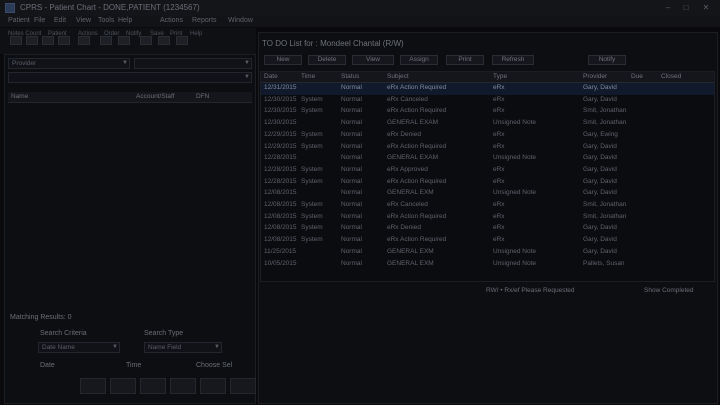 This screenshot has width=720, height=405. What do you see at coordinates (213, 386) in the screenshot?
I see `last-button` at bounding box center [213, 386].